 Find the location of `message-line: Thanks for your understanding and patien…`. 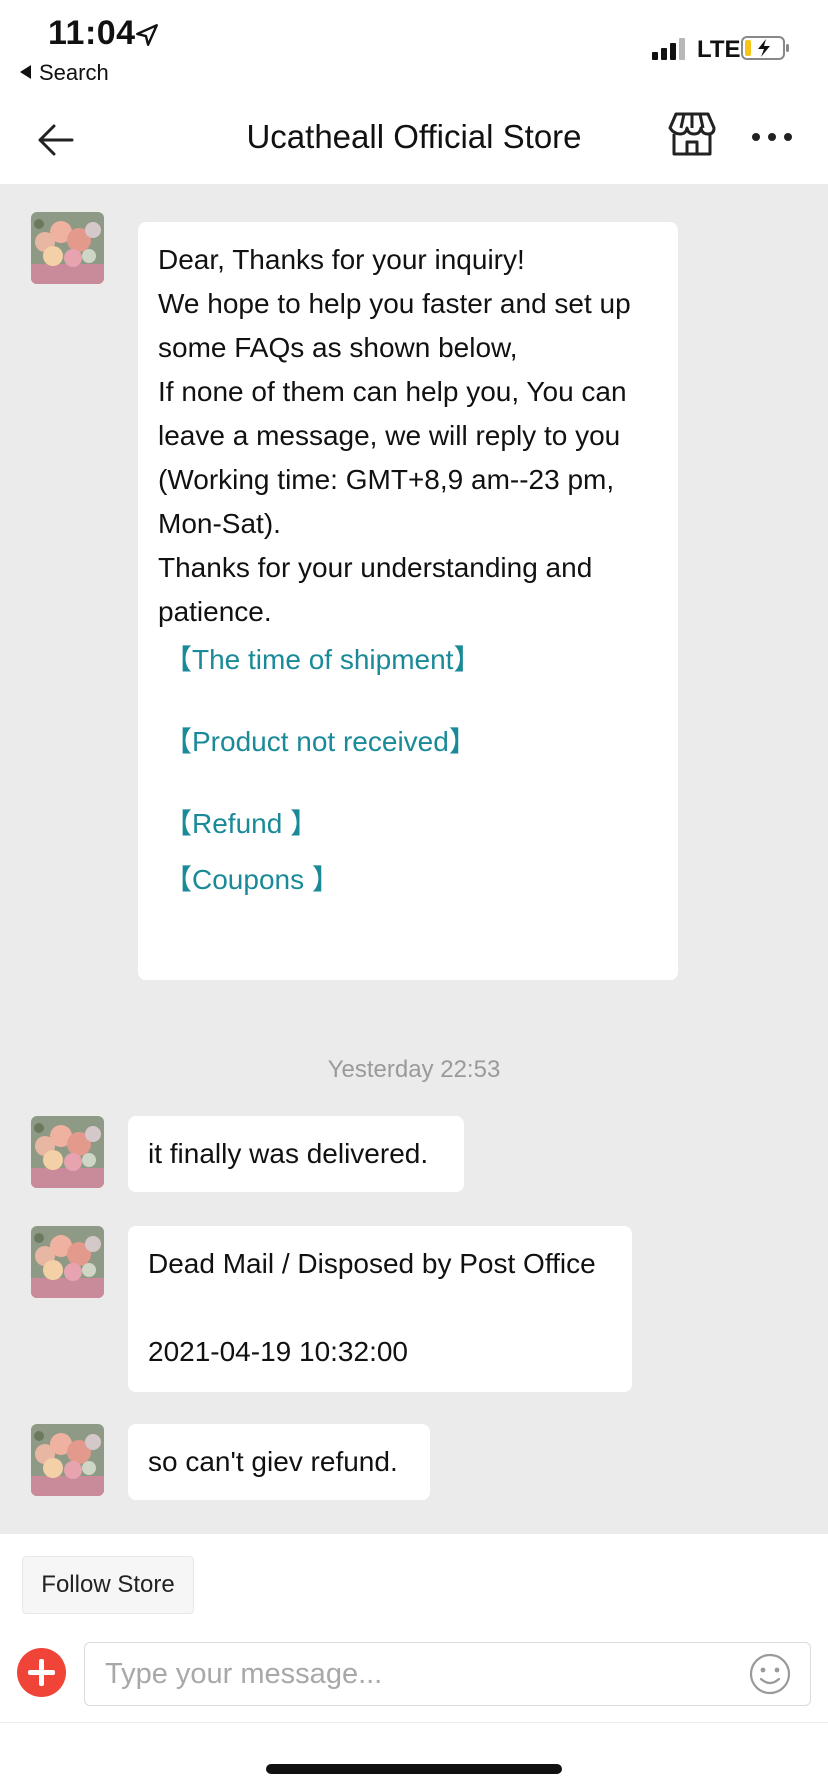

message-line: Thanks for your understanding and patien… is located at coordinates (375, 589).